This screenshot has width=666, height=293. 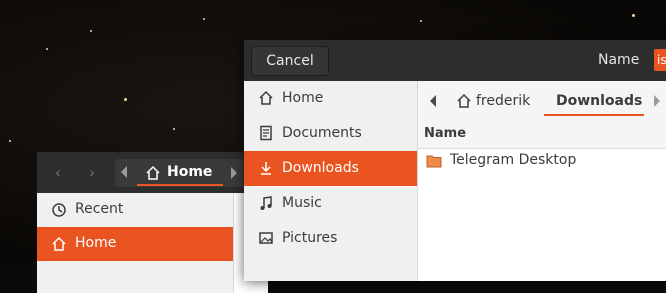 I want to click on sidebar-item-label: Music, so click(x=302, y=203).